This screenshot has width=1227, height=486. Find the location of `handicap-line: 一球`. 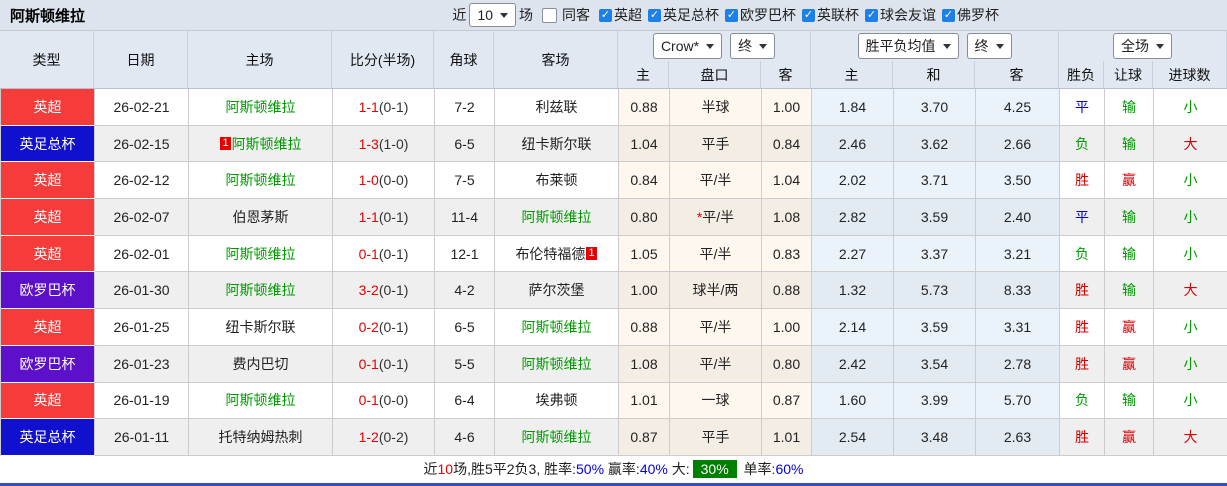

handicap-line: 一球 is located at coordinates (716, 401).